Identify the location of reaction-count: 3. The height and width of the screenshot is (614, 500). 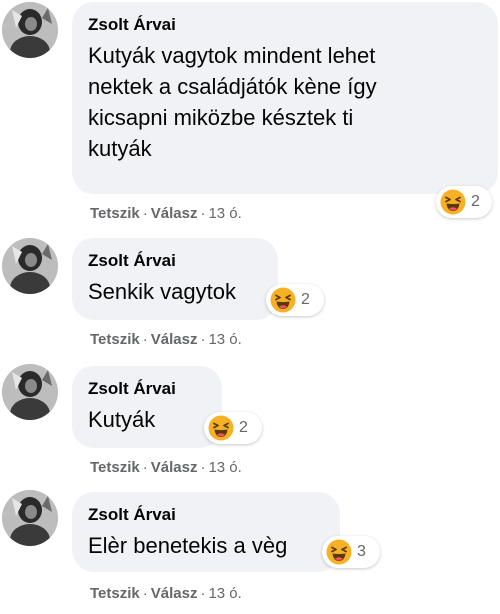
(361, 551).